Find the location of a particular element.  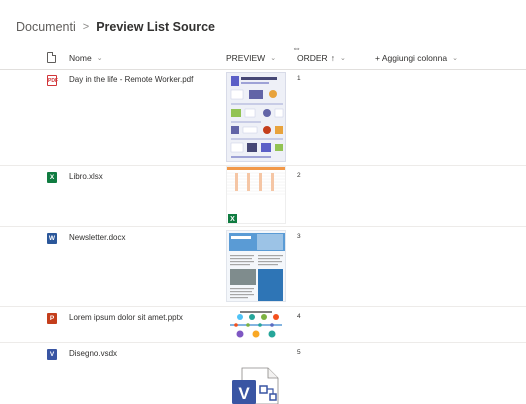

breadcrumb: Documenti > Preview List Source is located at coordinates (115, 27).